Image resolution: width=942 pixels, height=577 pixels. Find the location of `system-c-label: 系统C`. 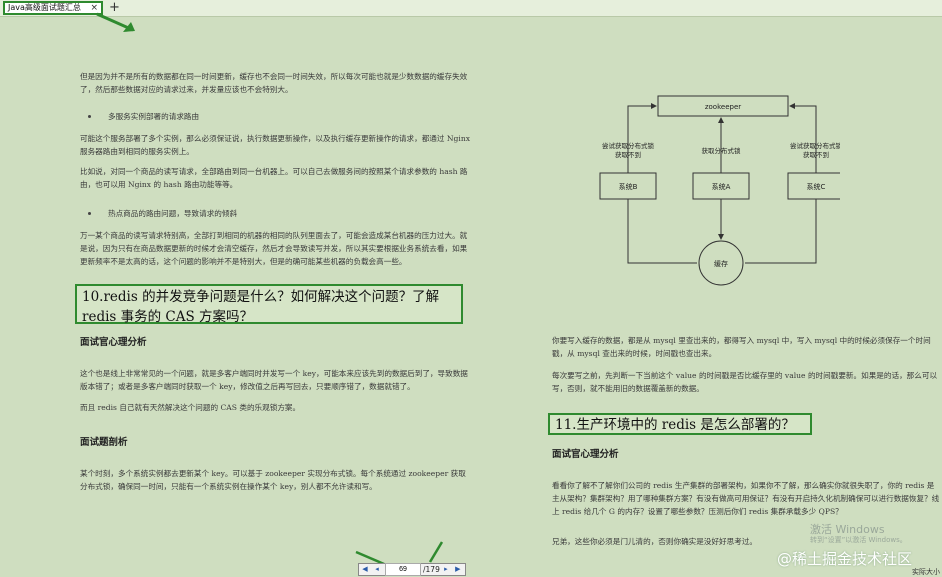

system-c-label: 系统C is located at coordinates (816, 186).